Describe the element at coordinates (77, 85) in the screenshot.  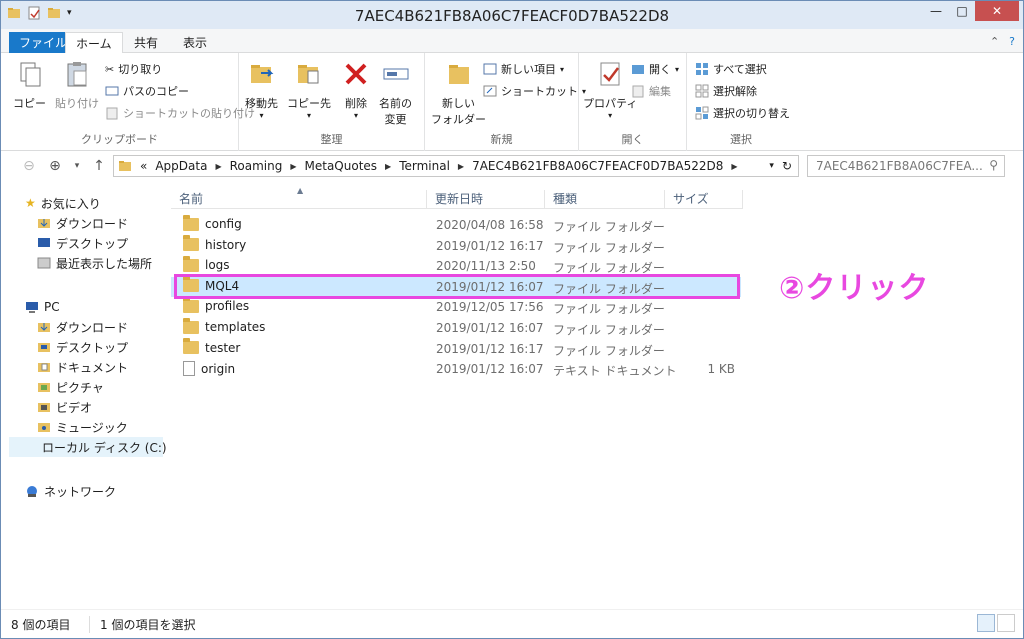
I see `paste-button: 貼り付け` at that location.